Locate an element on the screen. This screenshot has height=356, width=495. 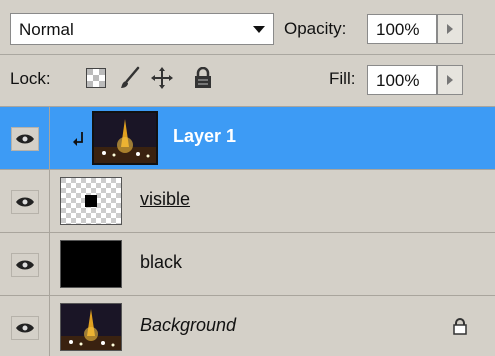
opacity-value: 100% is located at coordinates (398, 29).